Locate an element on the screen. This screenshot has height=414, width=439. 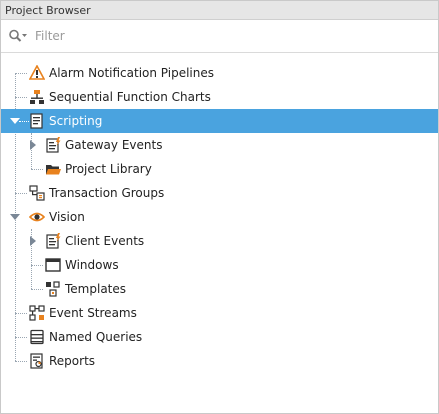
tree-item-label: Alarm Notification Pipelines is located at coordinates (132, 73).